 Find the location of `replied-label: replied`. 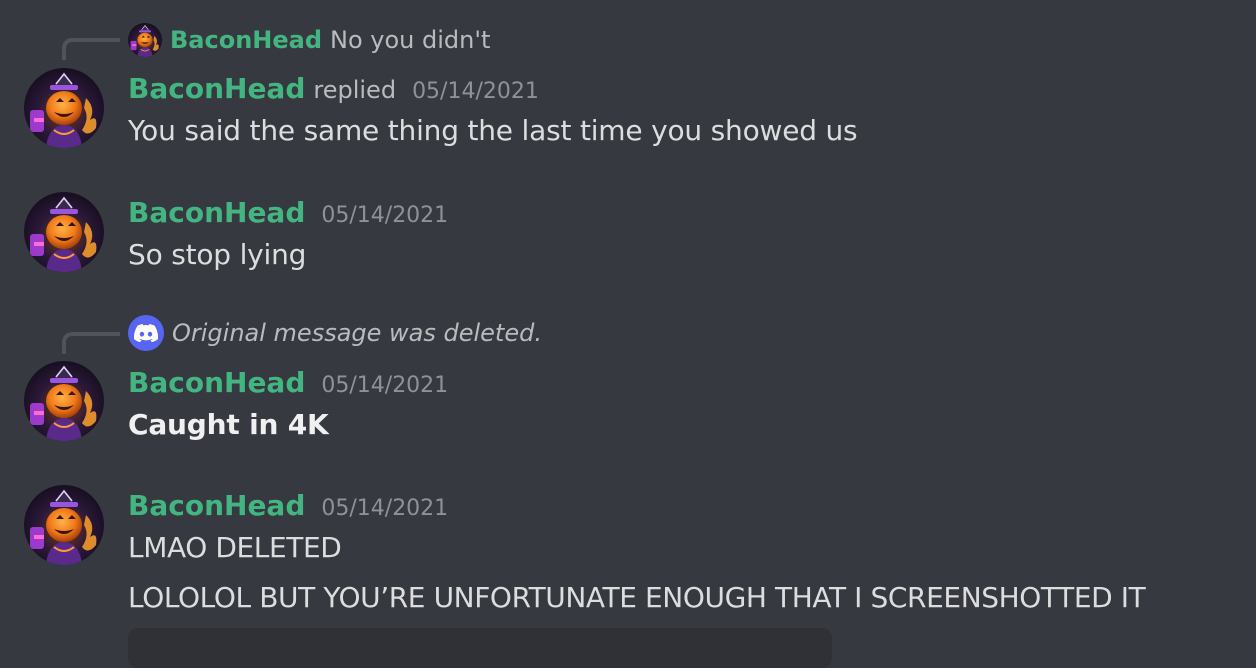

replied-label: replied is located at coordinates (355, 90).